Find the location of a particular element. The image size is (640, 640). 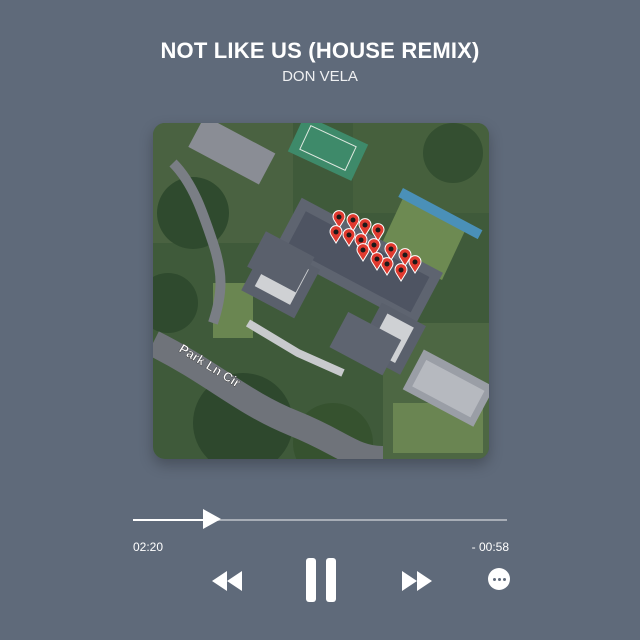

progress-bar is located at coordinates (320, 520).